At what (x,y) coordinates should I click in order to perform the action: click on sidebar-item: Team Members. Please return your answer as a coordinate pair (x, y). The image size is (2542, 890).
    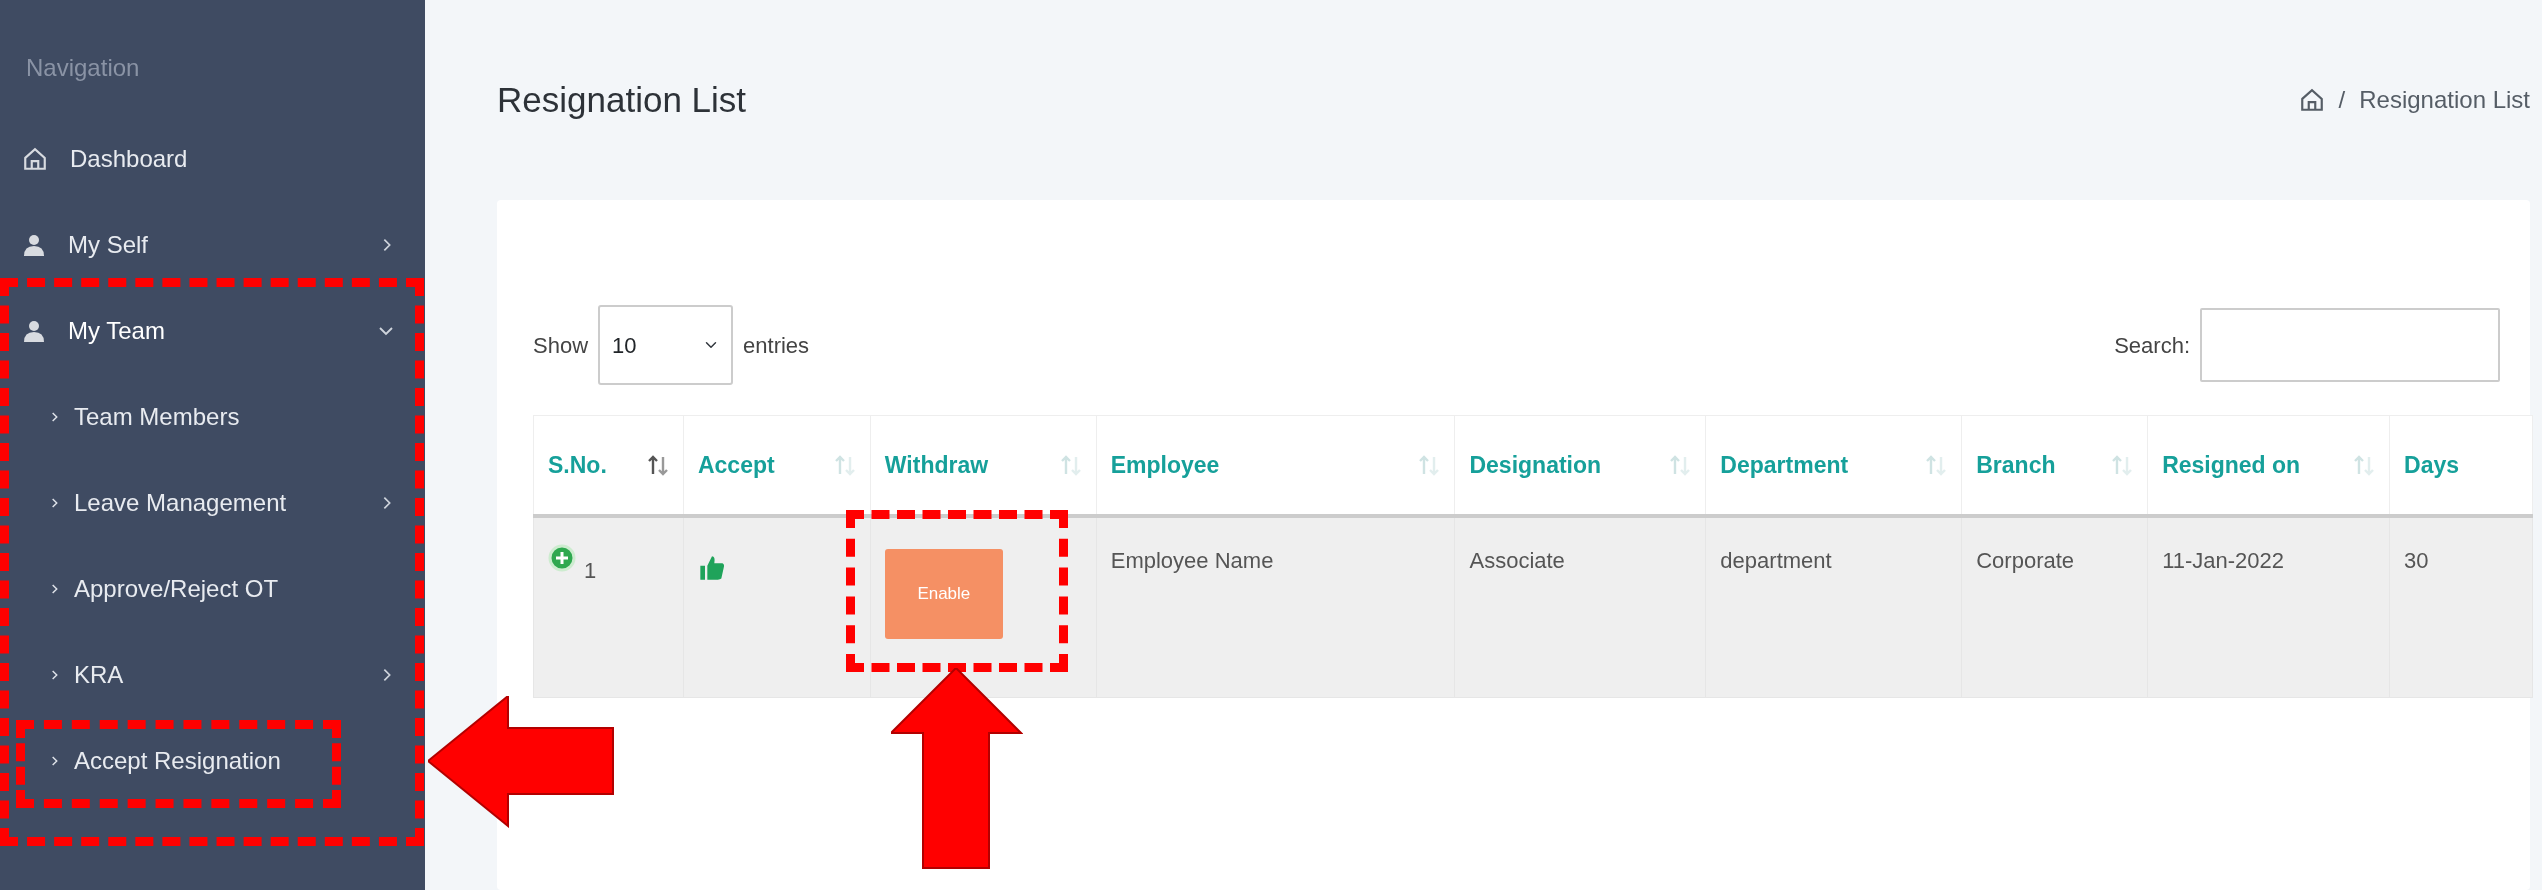
    Looking at the image, I should click on (212, 417).